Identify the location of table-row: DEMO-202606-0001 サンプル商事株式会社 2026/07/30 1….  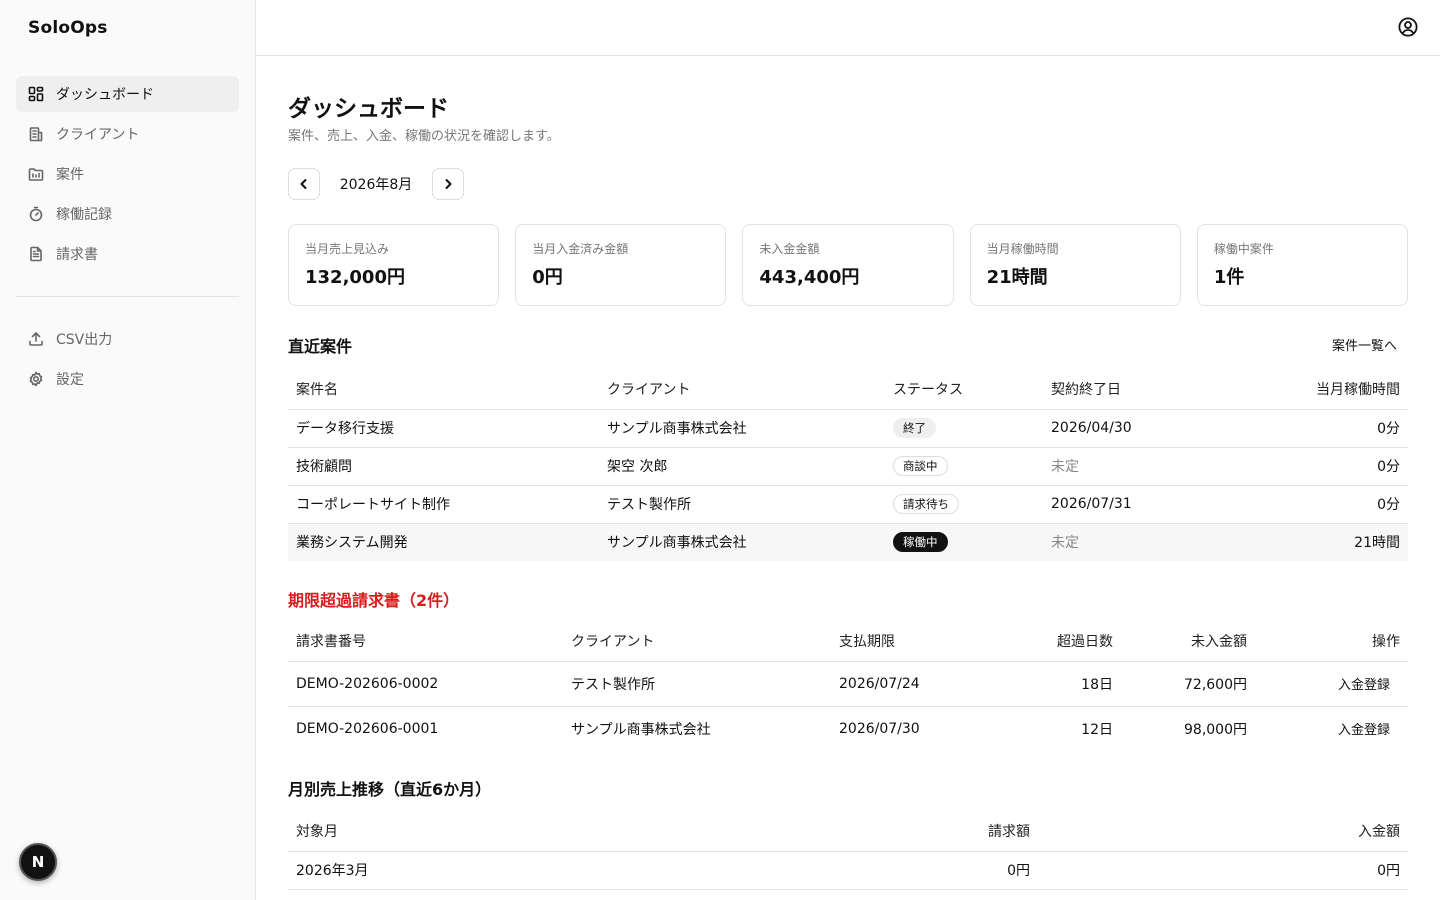
(848, 728).